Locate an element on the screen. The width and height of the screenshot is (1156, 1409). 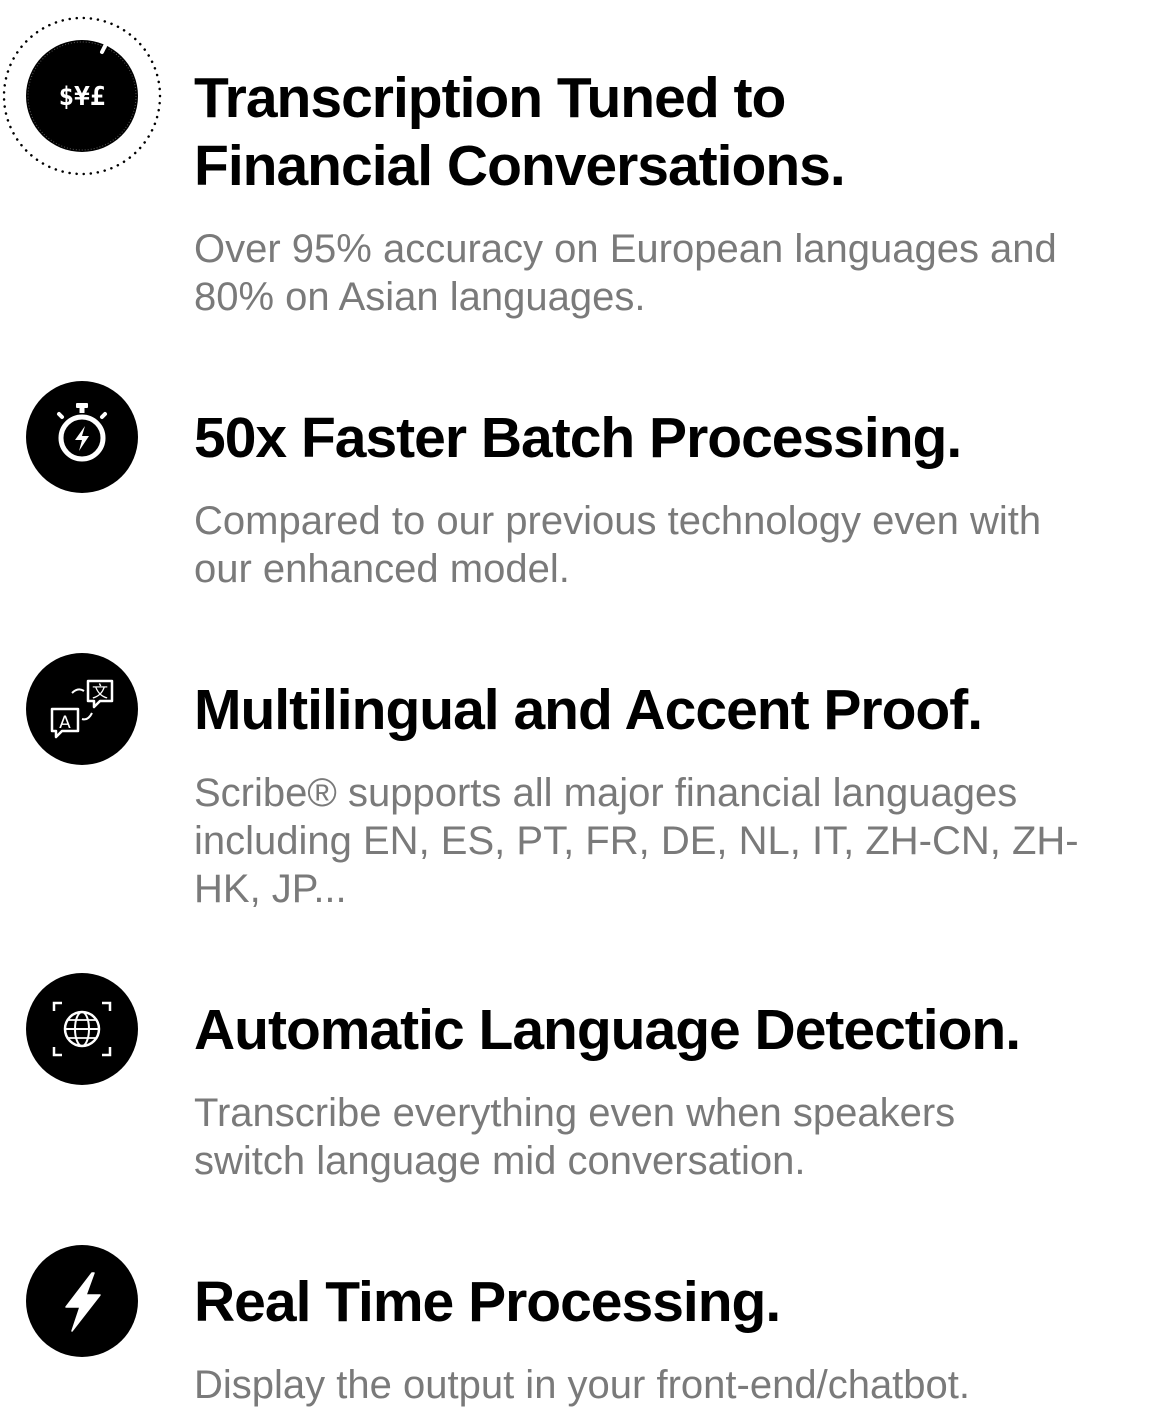
feature-title-line: Financial Conversations. is located at coordinates (520, 166).